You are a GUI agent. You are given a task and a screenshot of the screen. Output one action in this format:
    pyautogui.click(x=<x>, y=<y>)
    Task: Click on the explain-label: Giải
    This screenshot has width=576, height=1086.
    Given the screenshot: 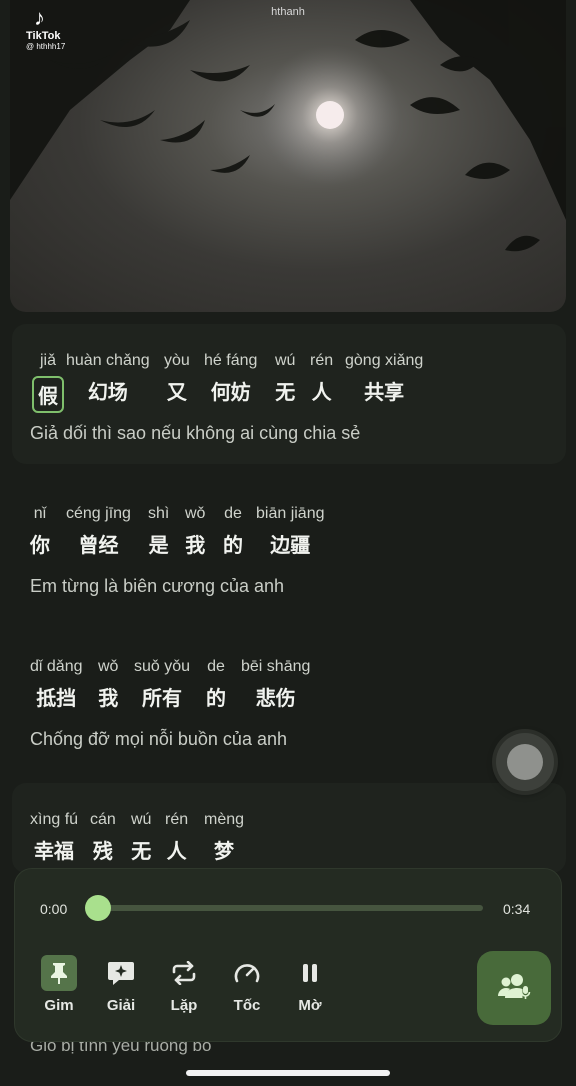 What is the action you would take?
    pyautogui.click(x=121, y=1005)
    